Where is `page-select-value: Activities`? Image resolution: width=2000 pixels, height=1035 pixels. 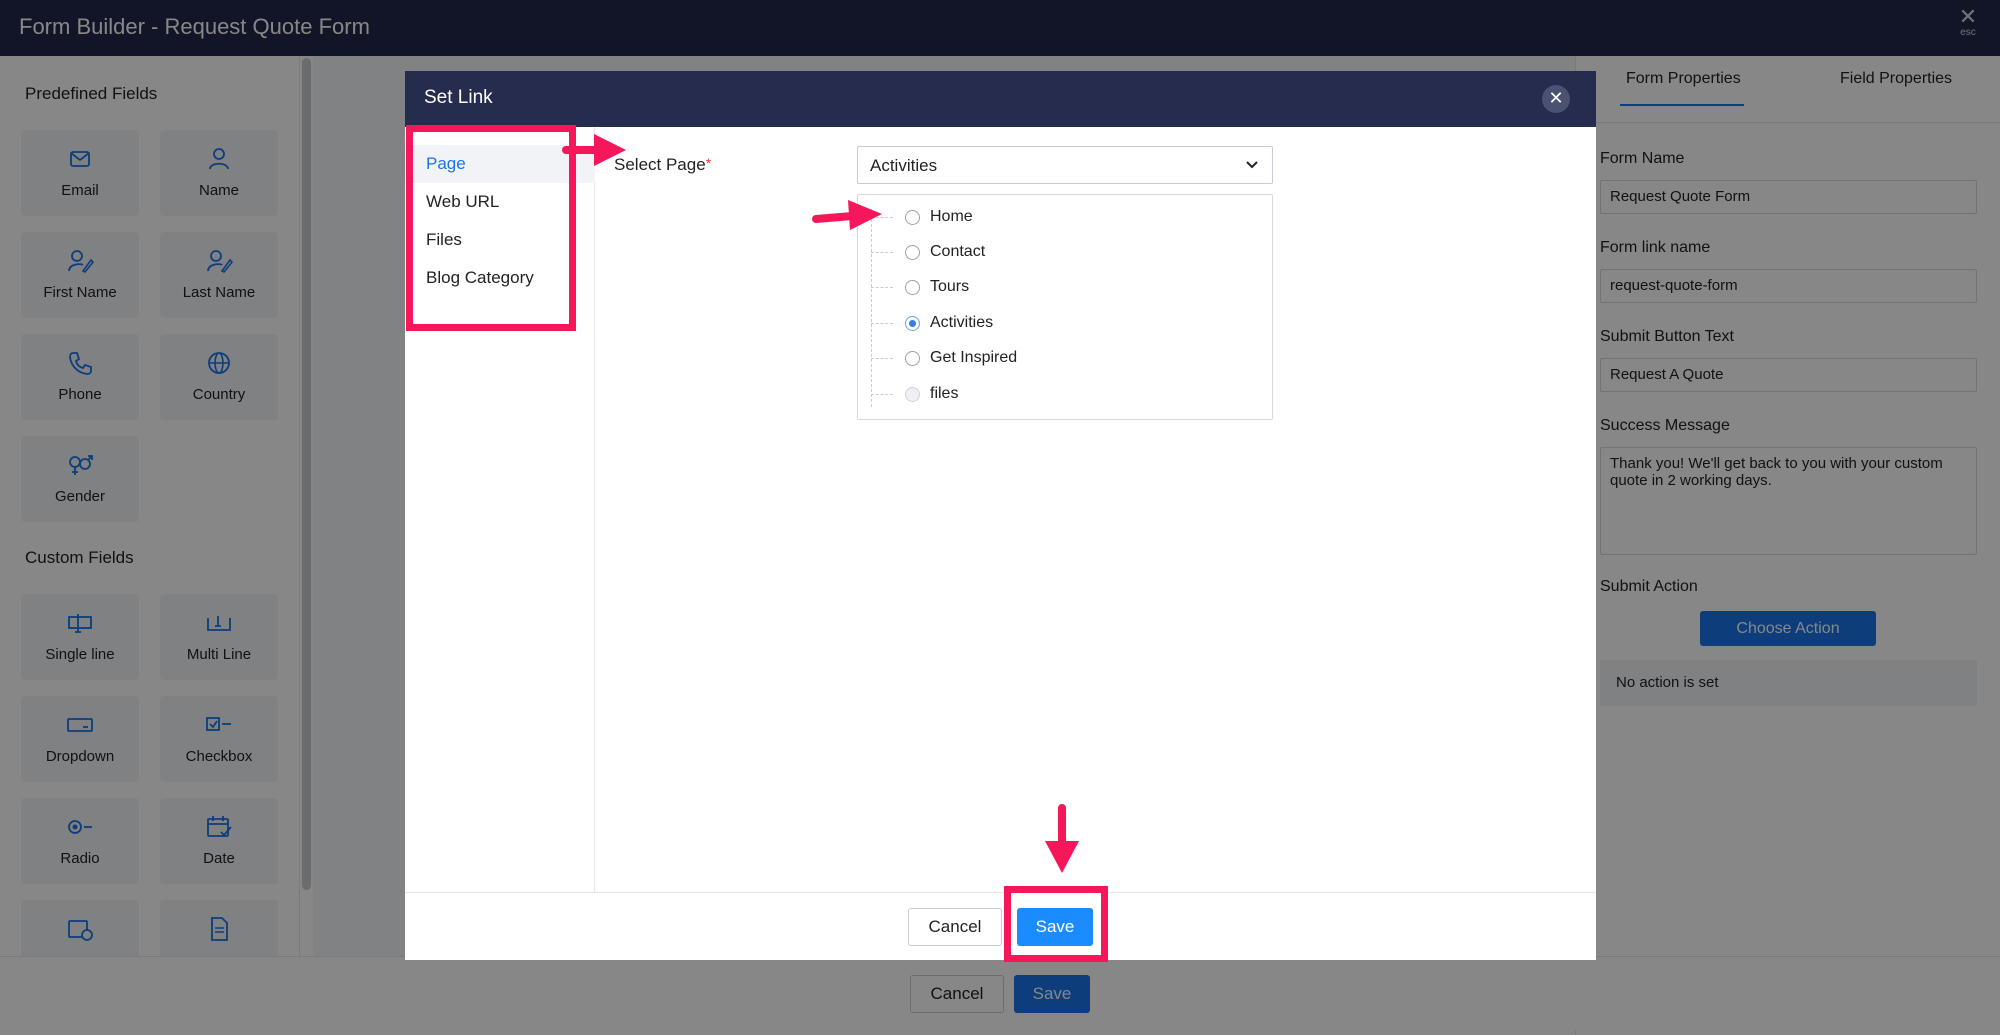 page-select-value: Activities is located at coordinates (904, 165).